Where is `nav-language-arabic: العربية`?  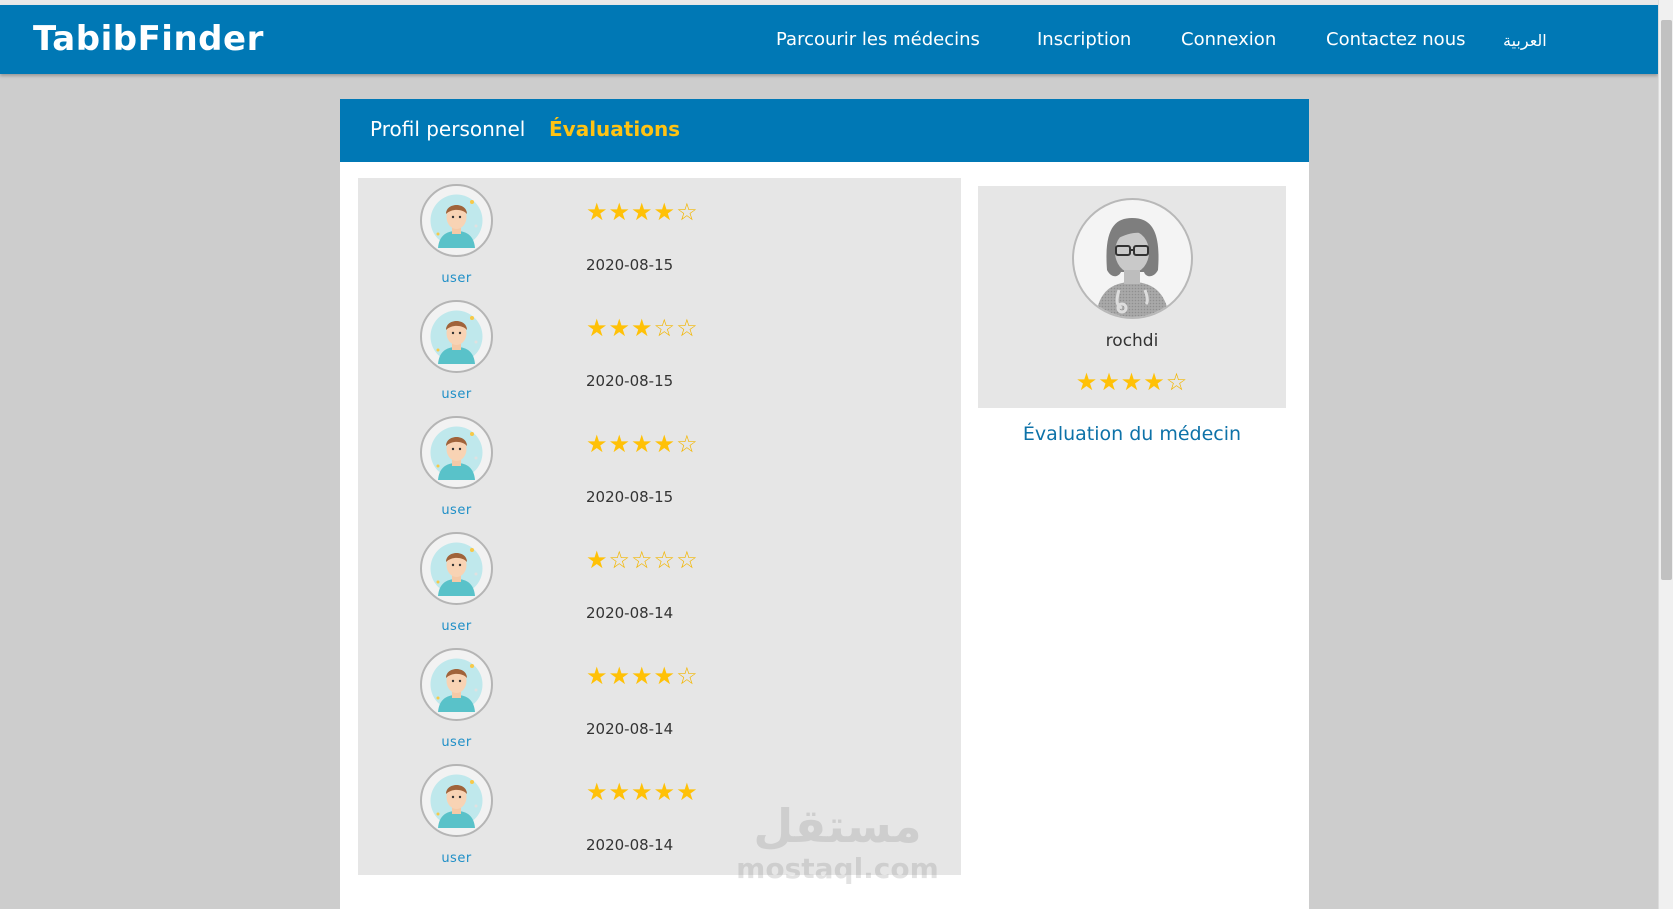 nav-language-arabic: العربية is located at coordinates (1525, 40).